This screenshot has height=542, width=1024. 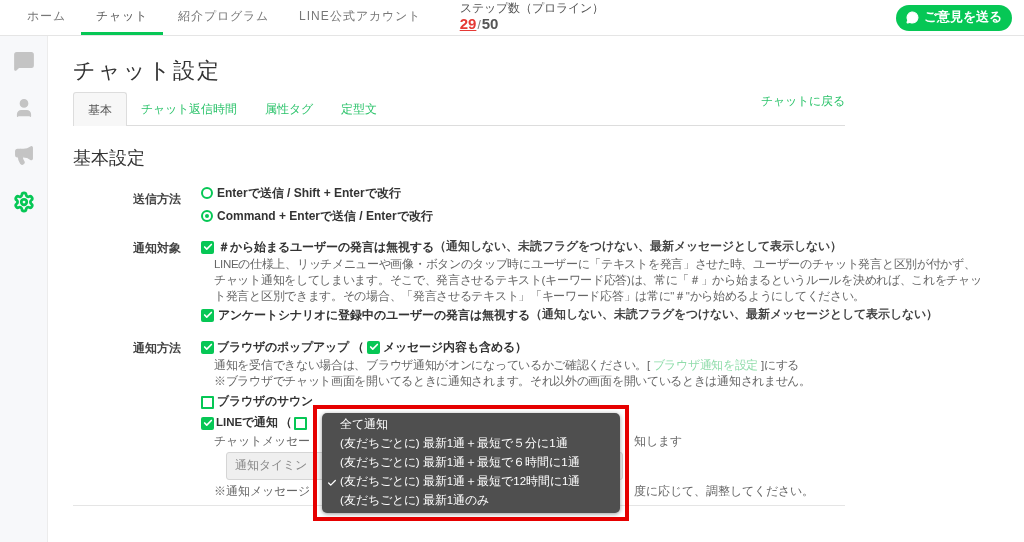 I want to click on page-title: チャット設定, so click(x=147, y=71).